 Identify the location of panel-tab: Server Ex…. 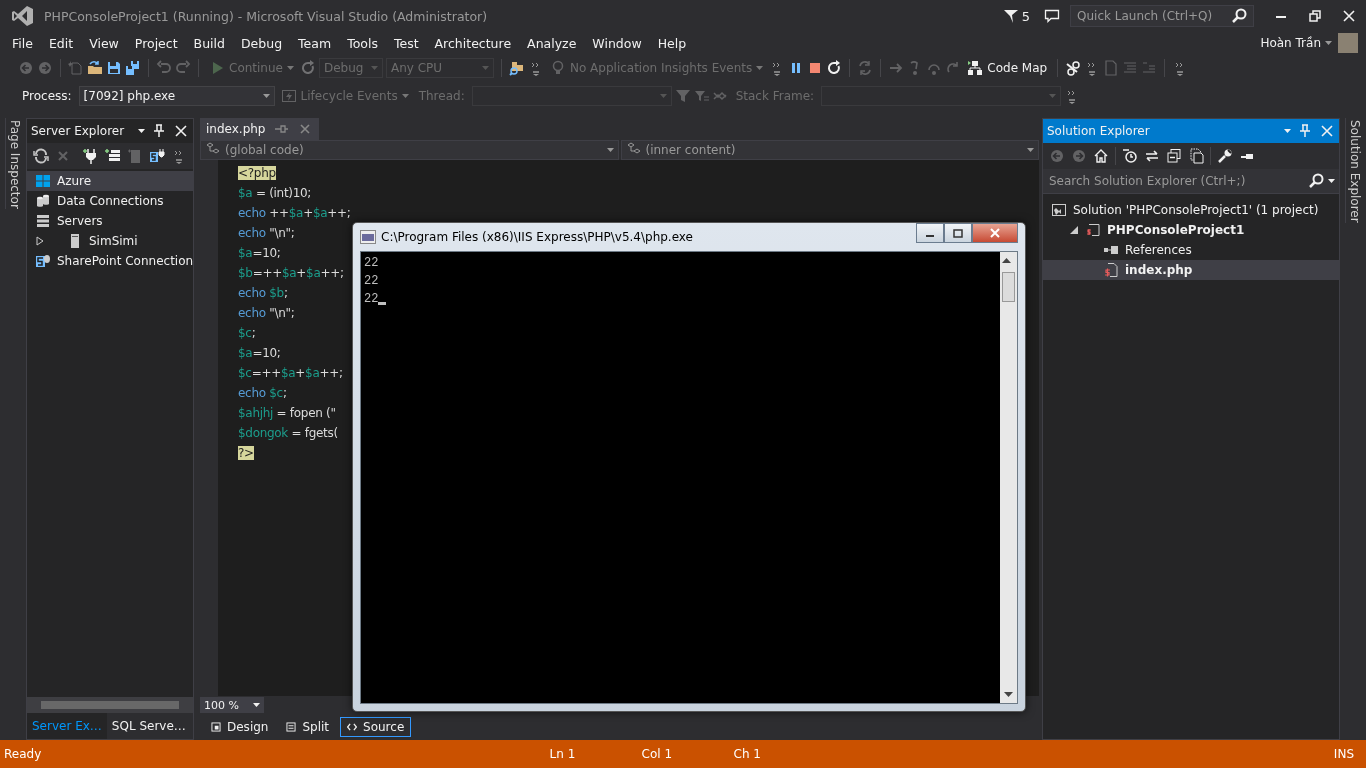
(67, 726).